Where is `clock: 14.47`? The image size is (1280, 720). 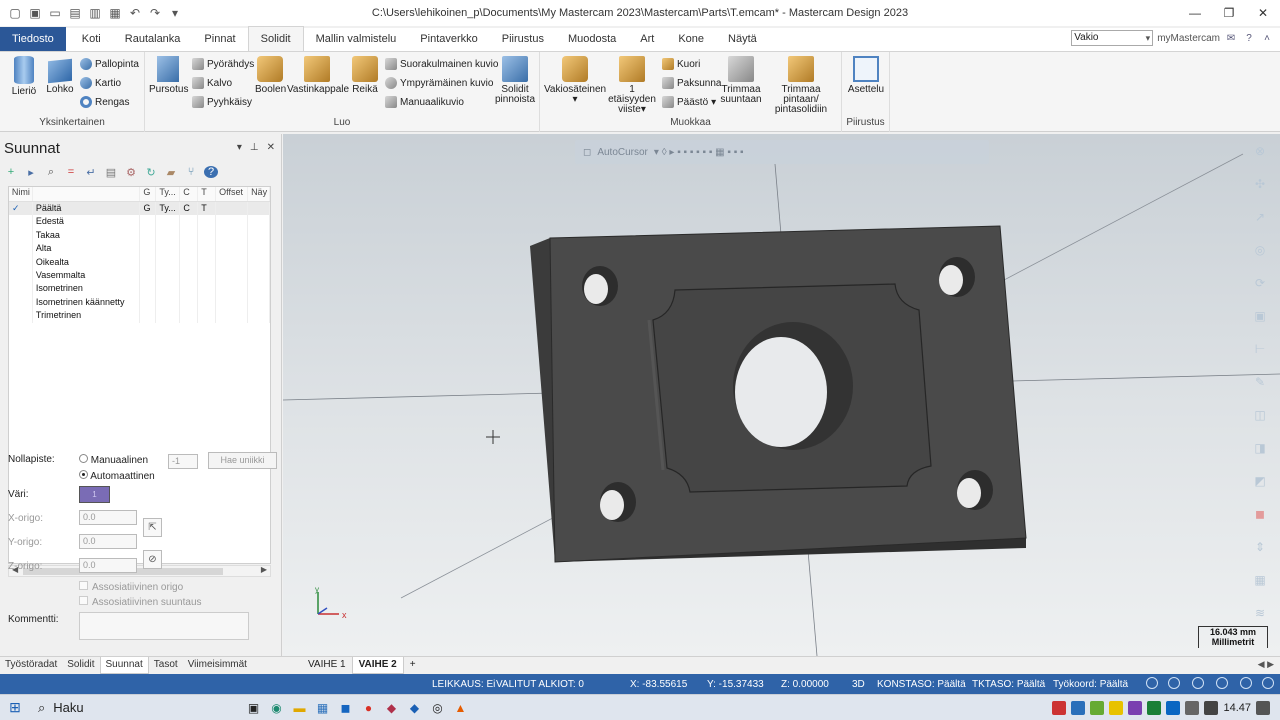
clock: 14.47 is located at coordinates (1237, 708).